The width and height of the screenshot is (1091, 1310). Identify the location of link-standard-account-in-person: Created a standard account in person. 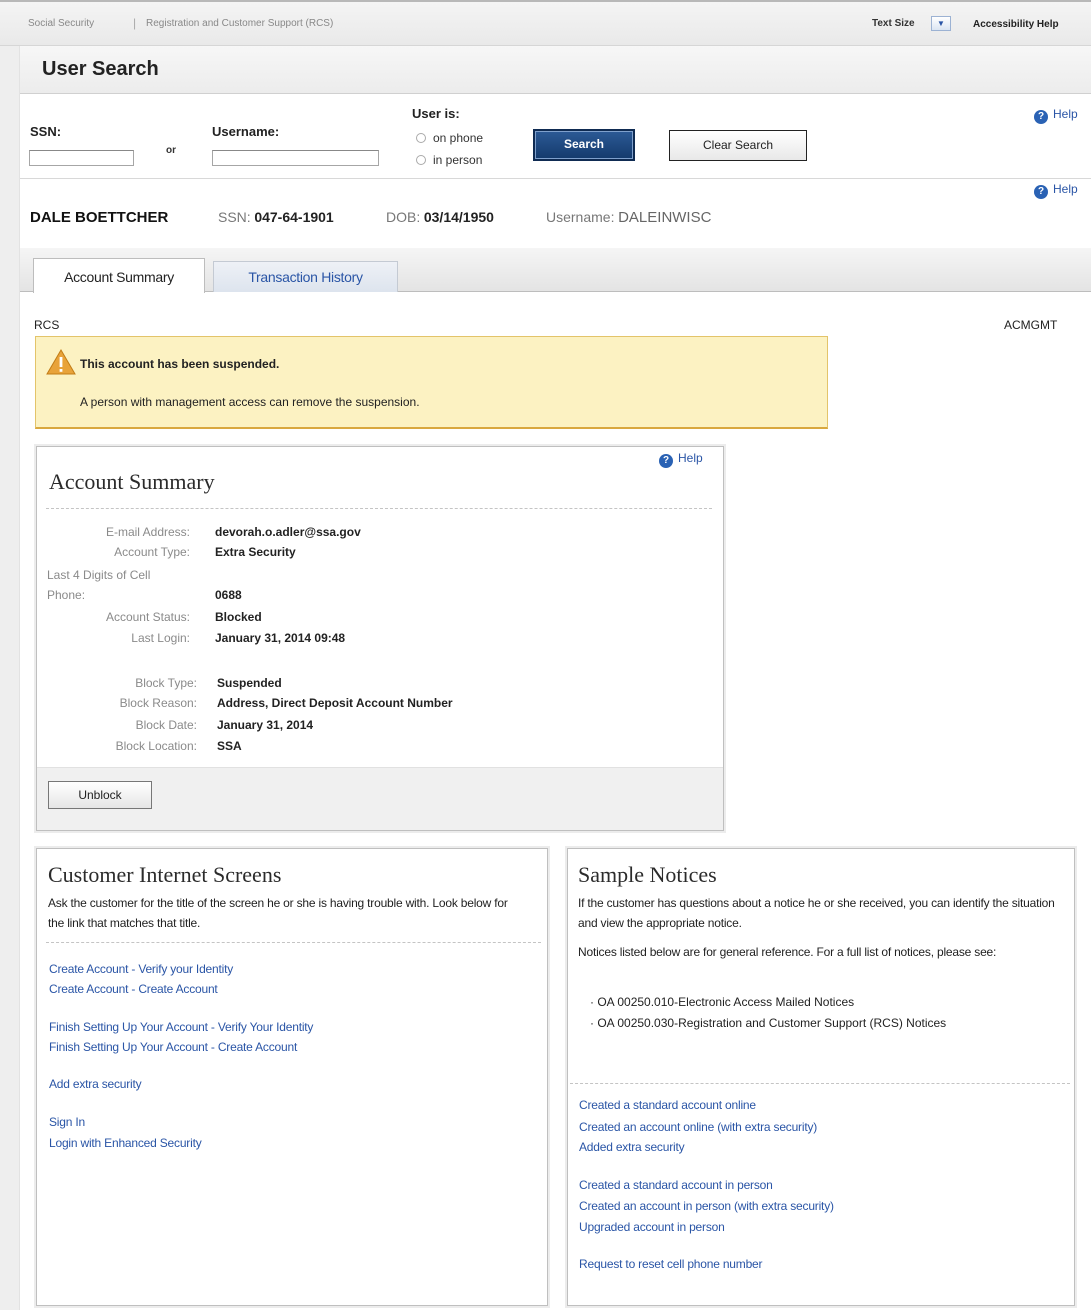
(676, 1185).